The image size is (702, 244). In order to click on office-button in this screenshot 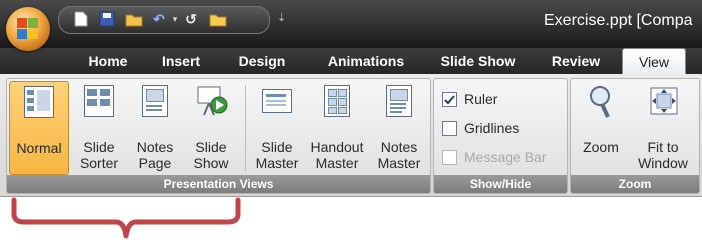, I will do `click(28, 29)`.